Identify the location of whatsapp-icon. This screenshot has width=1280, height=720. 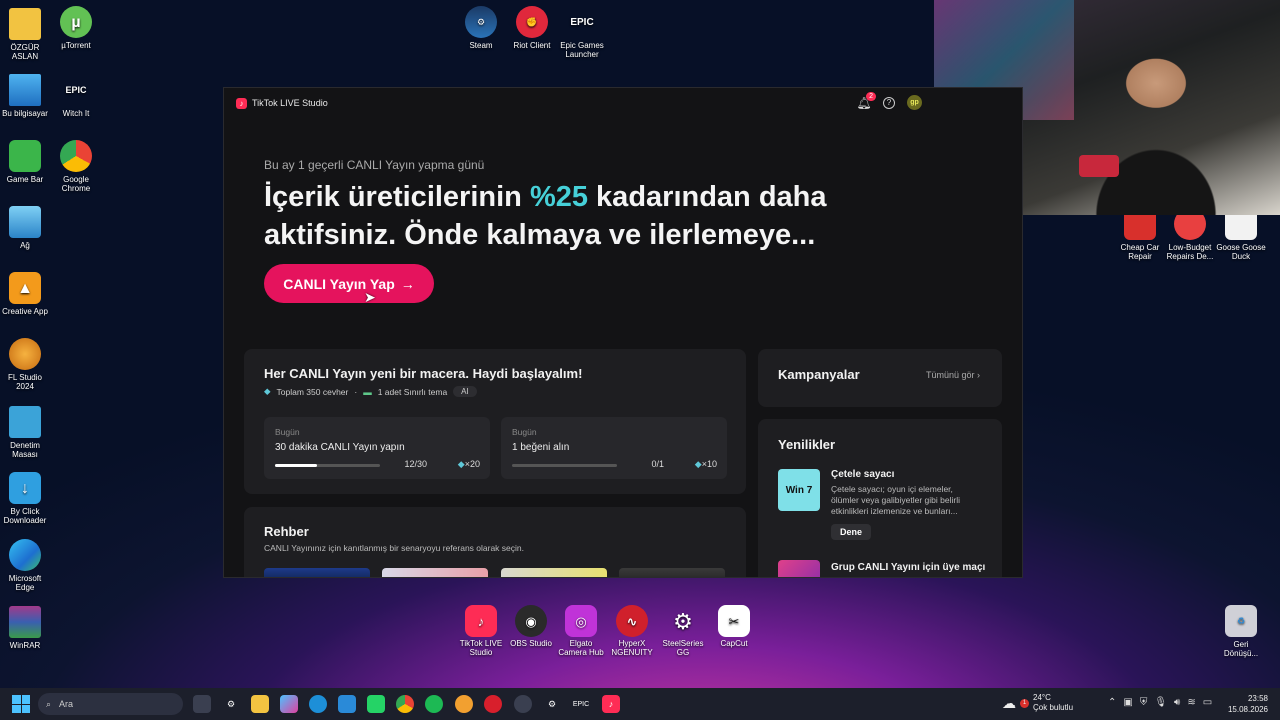
(376, 704).